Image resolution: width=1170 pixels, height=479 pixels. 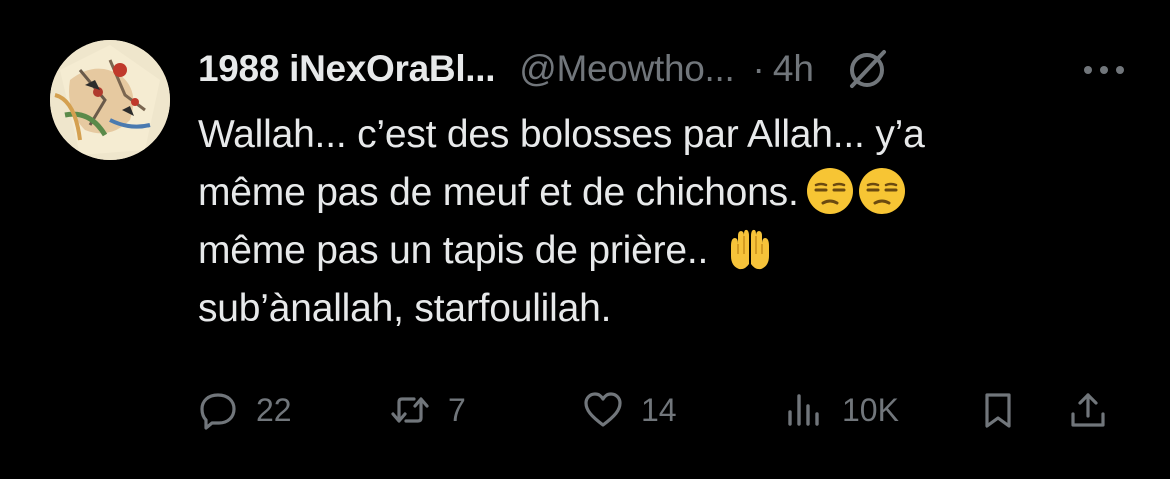 I want to click on avatar, so click(x=110, y=100).